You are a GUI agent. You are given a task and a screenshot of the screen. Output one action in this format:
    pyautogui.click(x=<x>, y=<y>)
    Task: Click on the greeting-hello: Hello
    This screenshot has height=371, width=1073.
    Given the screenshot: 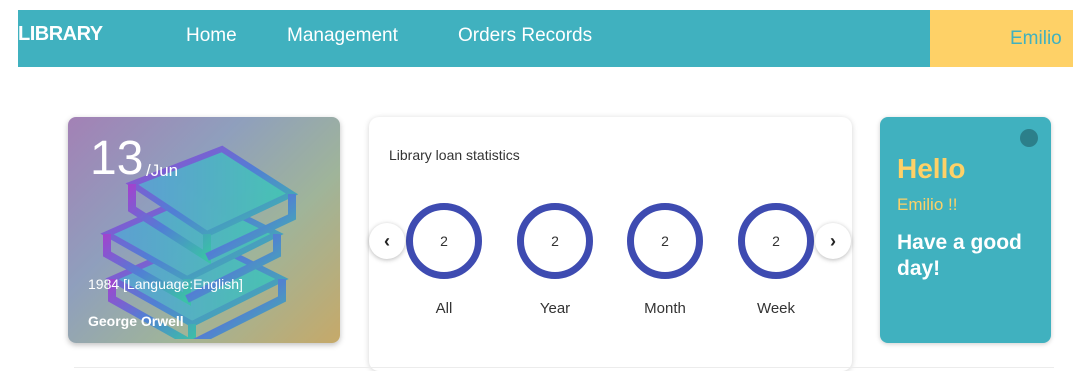 What is the action you would take?
    pyautogui.click(x=931, y=168)
    